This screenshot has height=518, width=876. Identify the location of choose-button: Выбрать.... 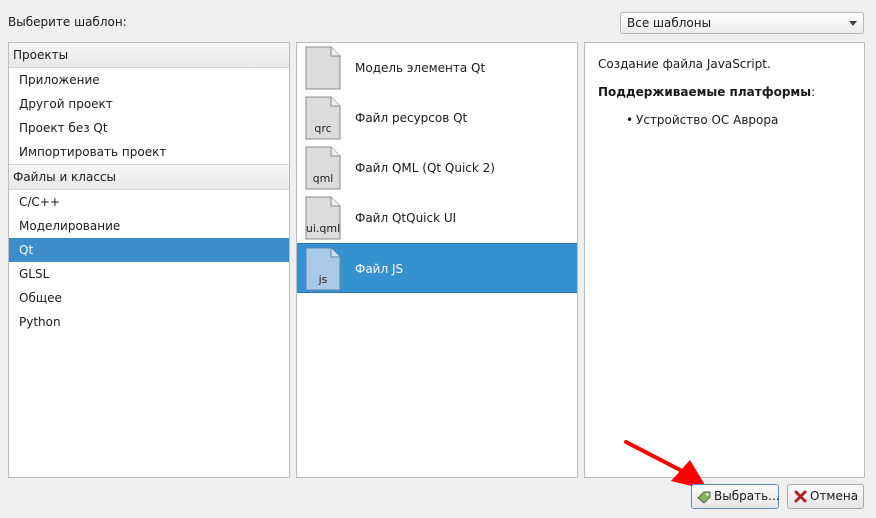
(735, 496).